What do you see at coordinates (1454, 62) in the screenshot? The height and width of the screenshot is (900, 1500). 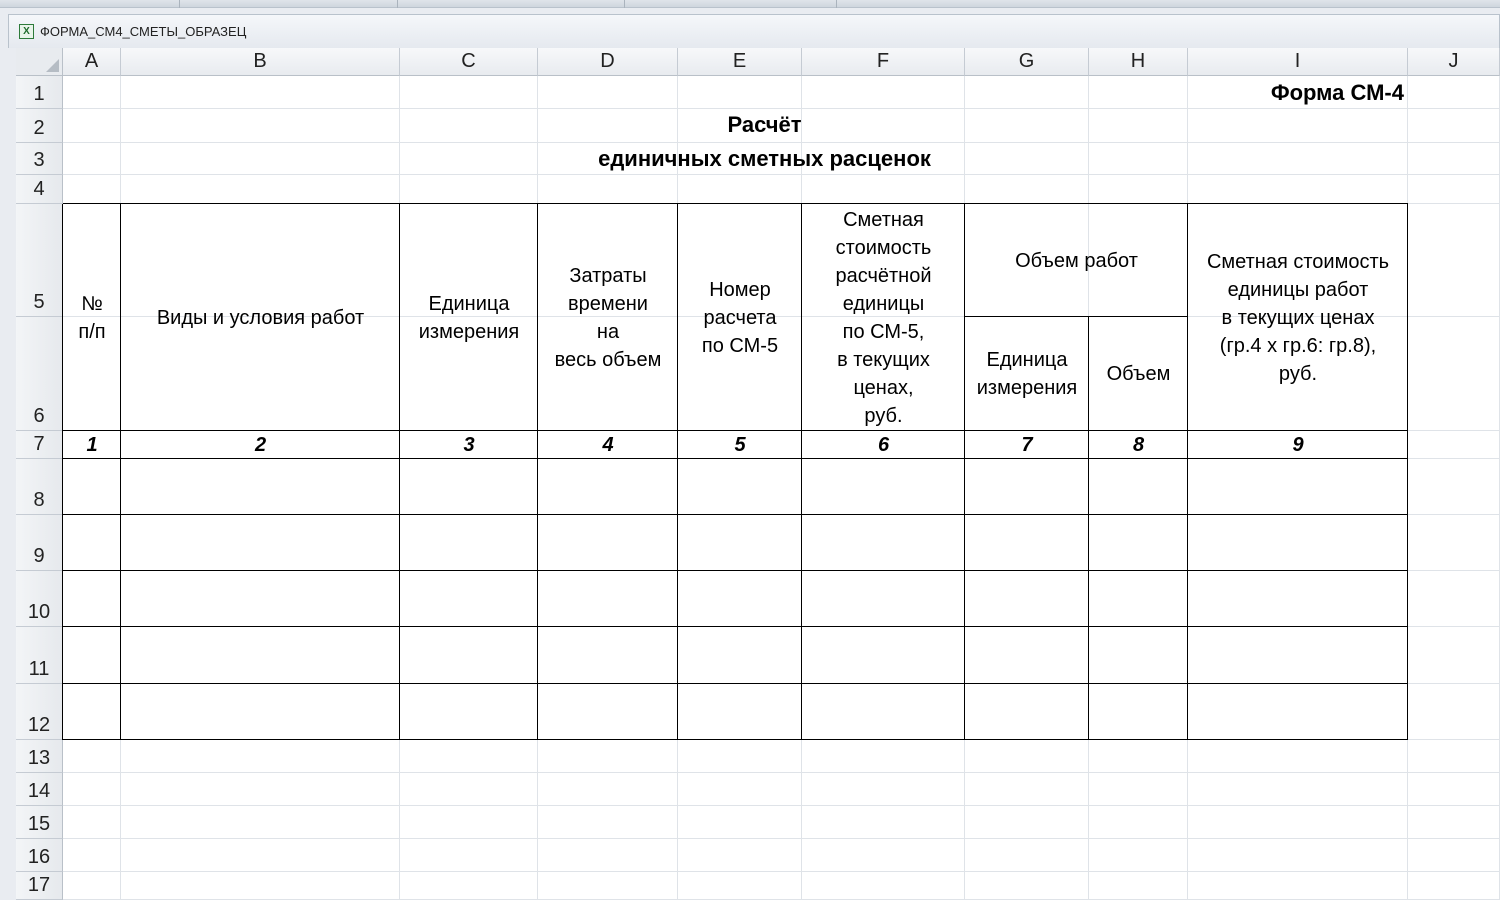 I see `column-header-j: J` at bounding box center [1454, 62].